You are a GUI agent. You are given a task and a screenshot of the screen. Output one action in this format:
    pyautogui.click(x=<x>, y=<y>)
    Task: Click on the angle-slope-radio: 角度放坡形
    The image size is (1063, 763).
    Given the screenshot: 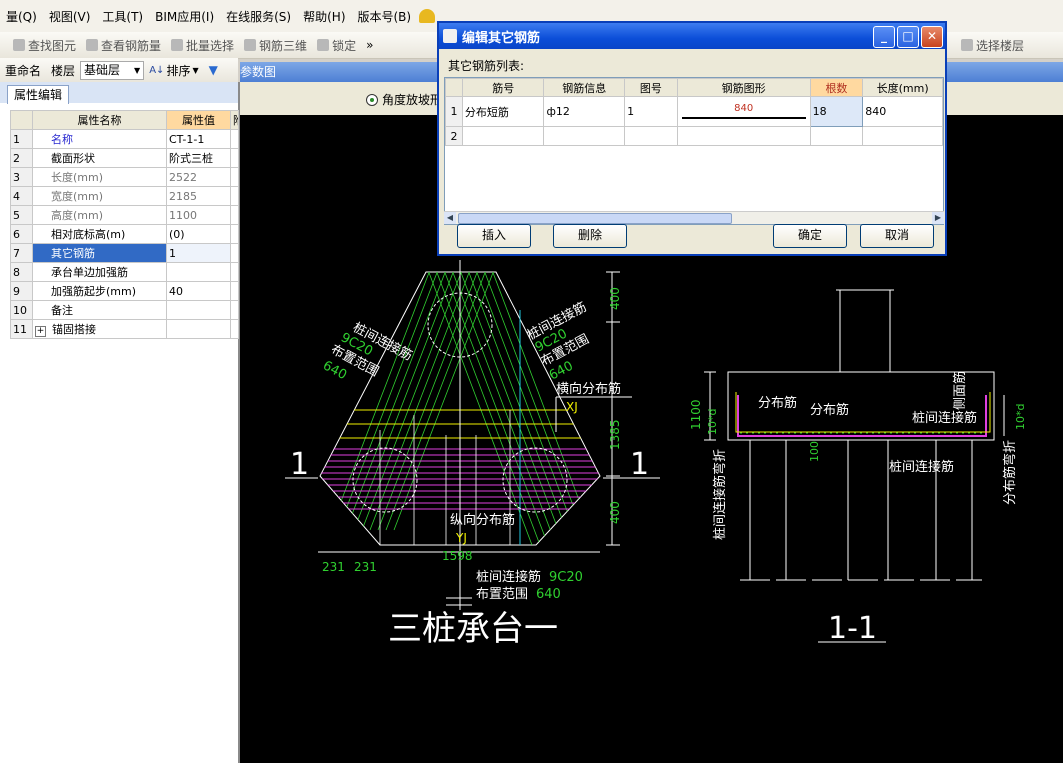 What is the action you would take?
    pyautogui.click(x=404, y=99)
    